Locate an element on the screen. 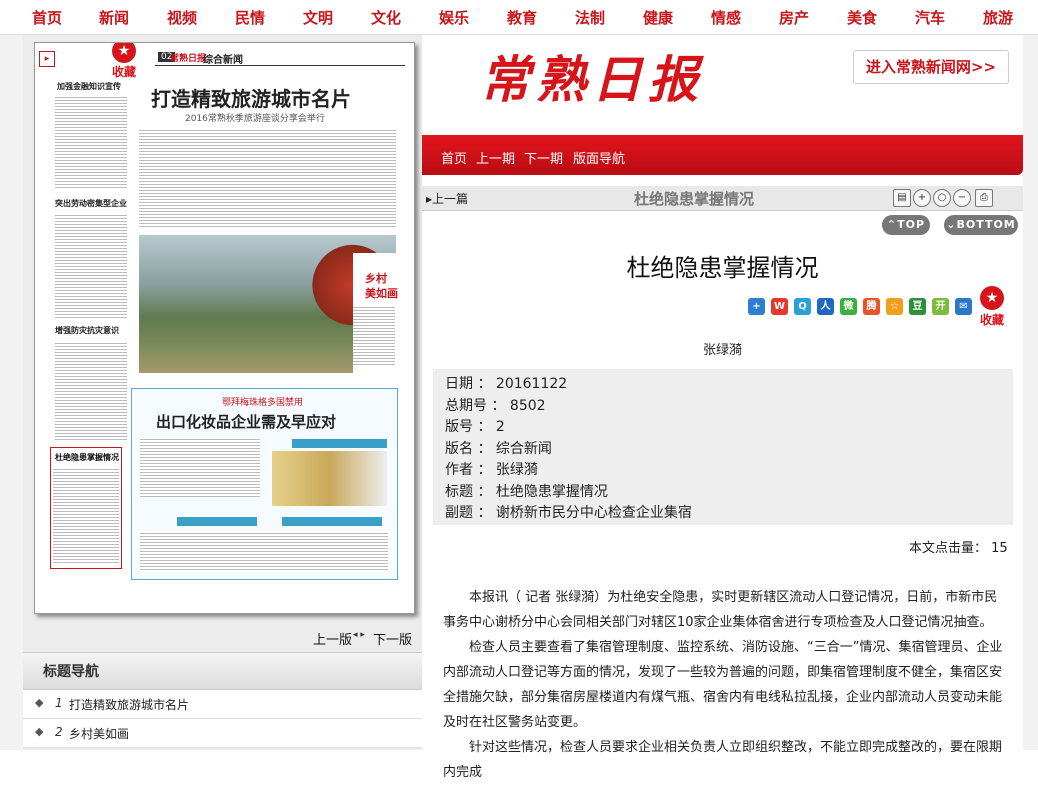 The height and width of the screenshot is (785, 1038). subnav-next-issue: 下一期 is located at coordinates (543, 157).